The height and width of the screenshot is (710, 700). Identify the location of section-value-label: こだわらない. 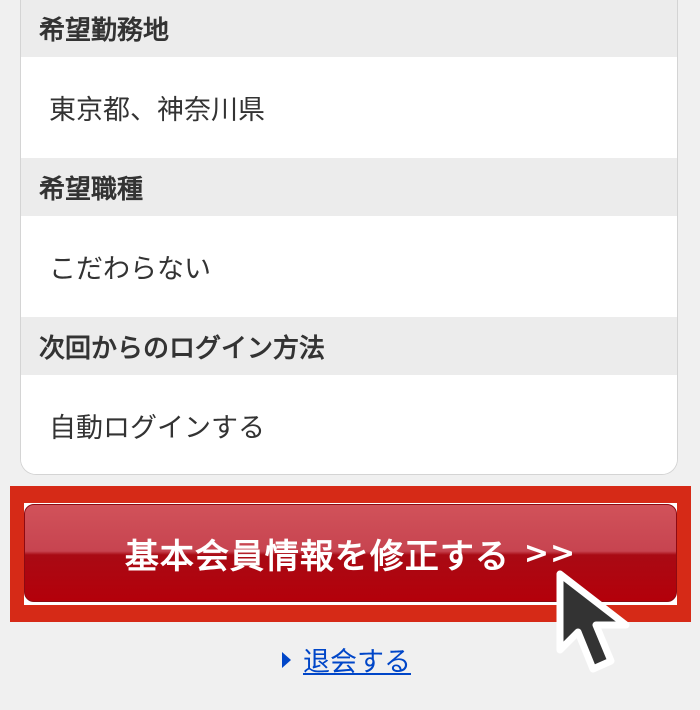
(130, 269).